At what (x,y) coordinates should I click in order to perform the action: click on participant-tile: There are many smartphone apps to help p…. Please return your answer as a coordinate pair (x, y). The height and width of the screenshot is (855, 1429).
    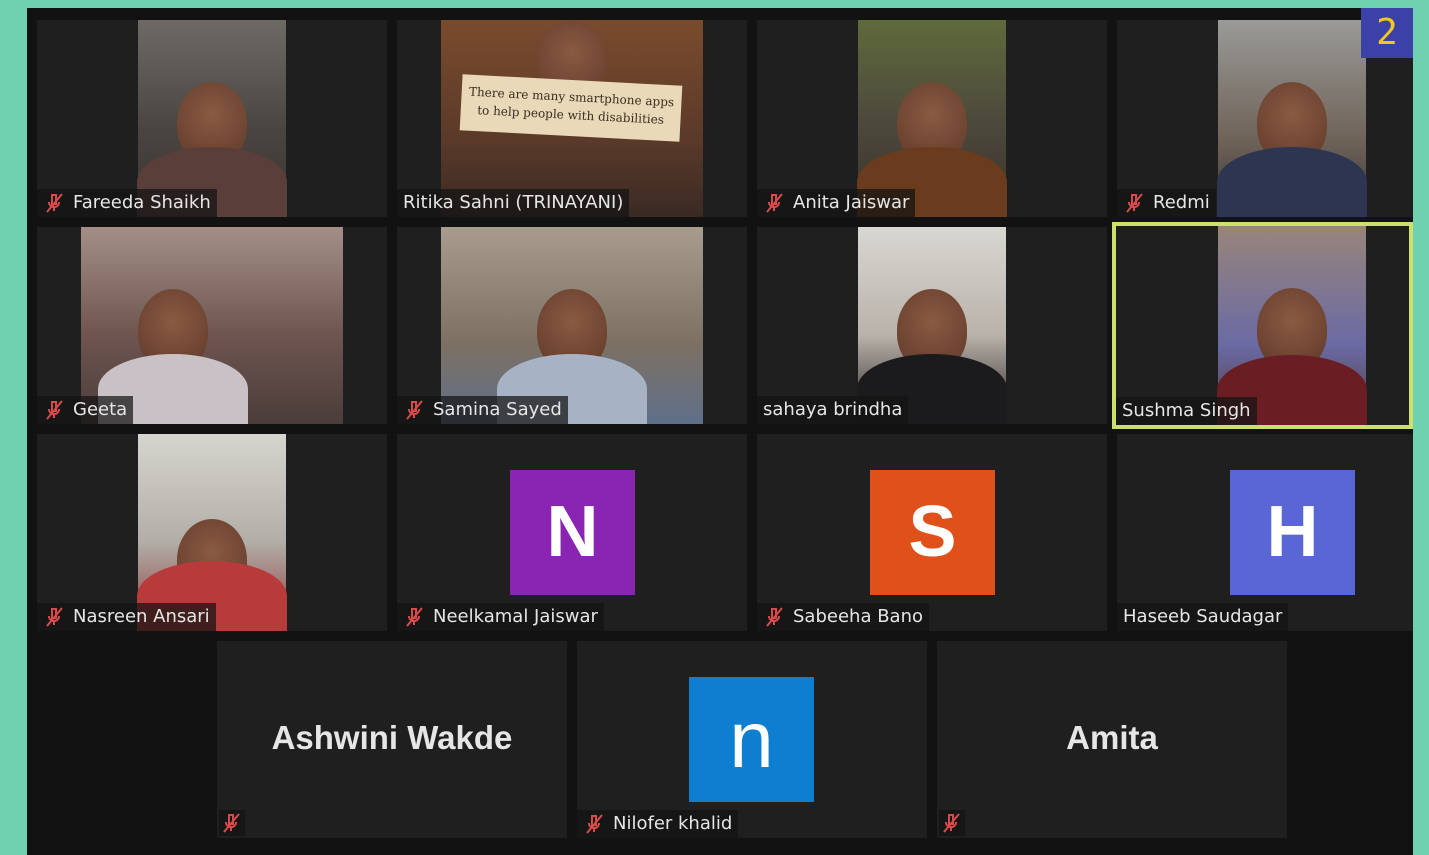
    Looking at the image, I should click on (572, 118).